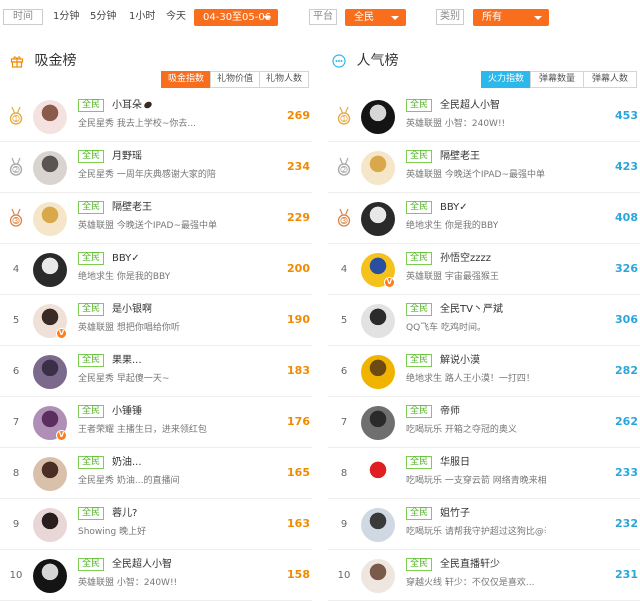 The image size is (640, 601). Describe the element at coordinates (298, 268) in the screenshot. I see `score-value: 200` at that location.